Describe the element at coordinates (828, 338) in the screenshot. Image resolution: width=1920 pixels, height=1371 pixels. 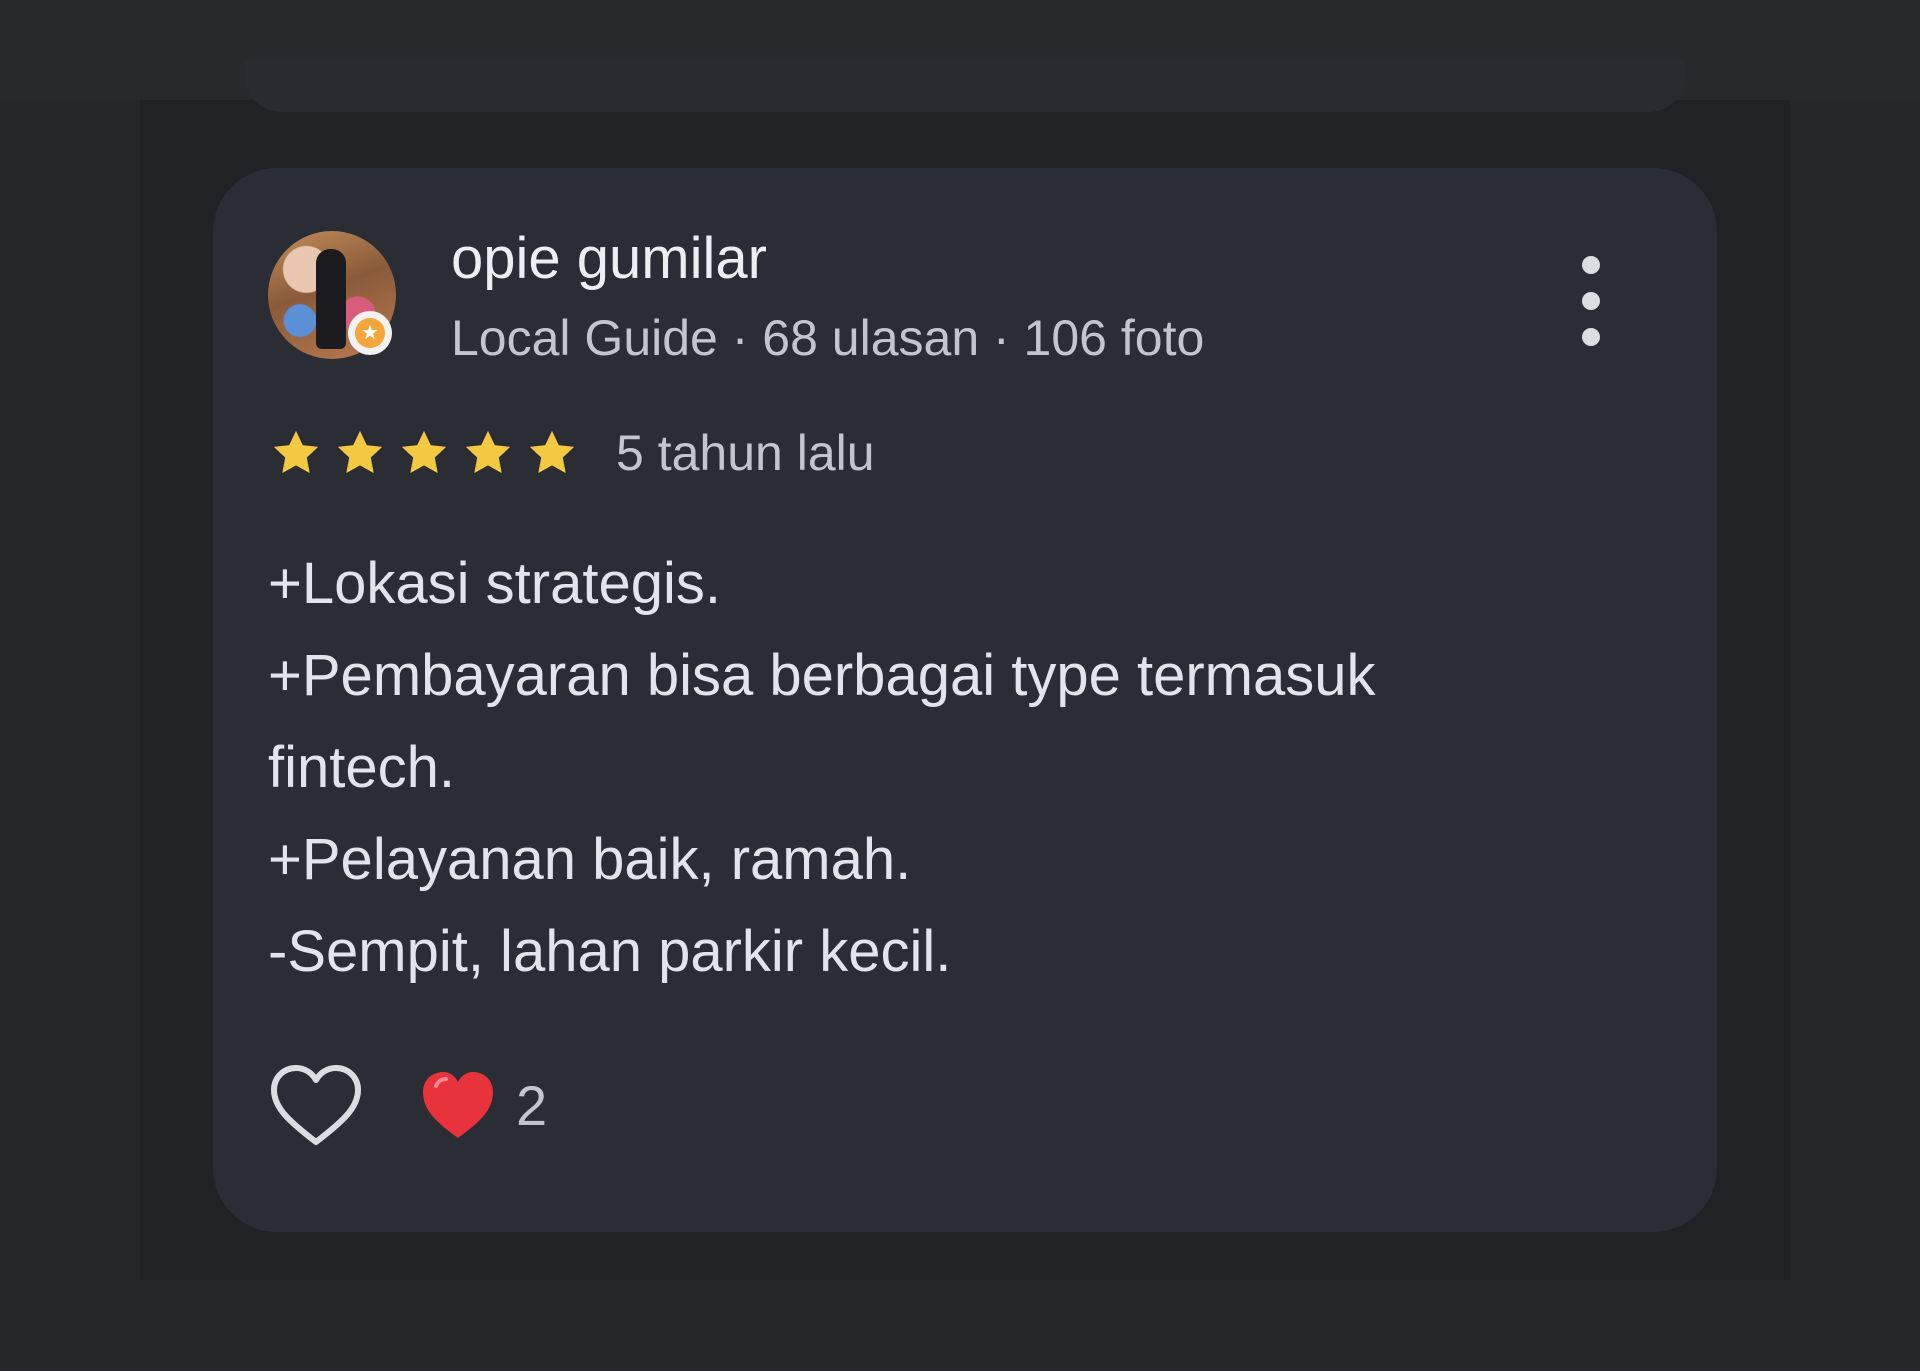
I see `reviewer-meta: Local Guide · 68 ulasan · 106 foto` at that location.